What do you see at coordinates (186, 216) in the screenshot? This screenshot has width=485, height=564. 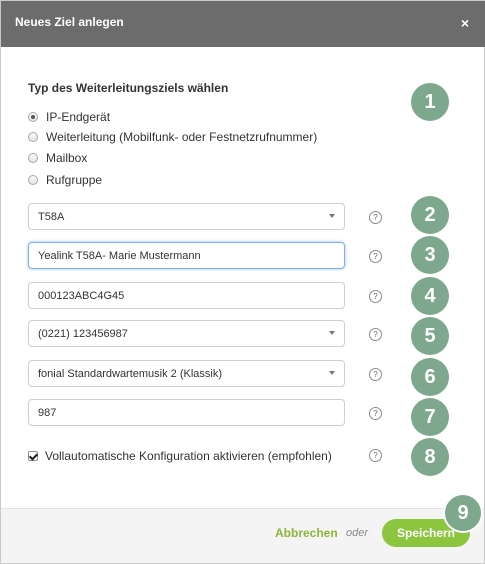 I see `device-model-select: T58A` at bounding box center [186, 216].